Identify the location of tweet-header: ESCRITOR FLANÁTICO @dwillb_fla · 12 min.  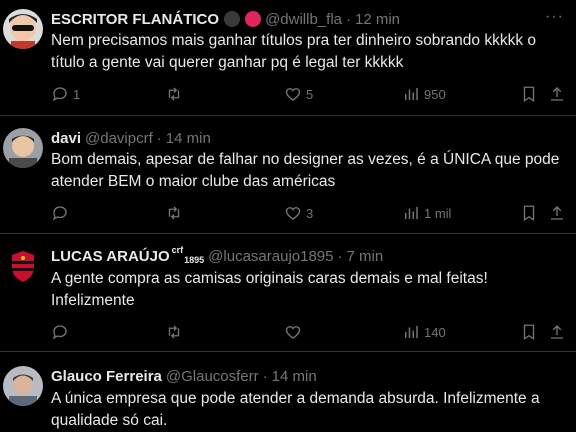
(225, 19).